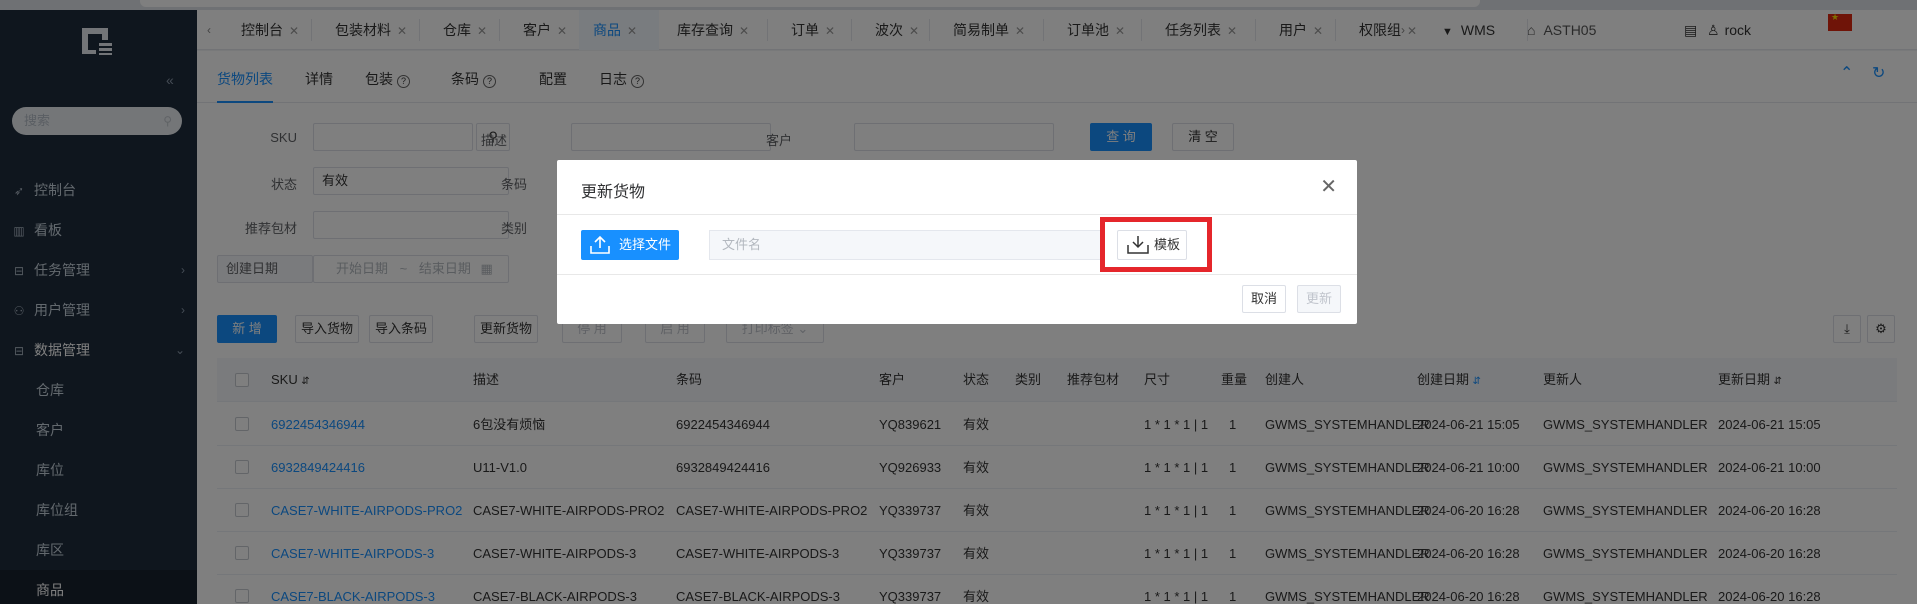 This screenshot has height=604, width=1917. Describe the element at coordinates (600, 244) in the screenshot. I see `upload-icon` at that location.